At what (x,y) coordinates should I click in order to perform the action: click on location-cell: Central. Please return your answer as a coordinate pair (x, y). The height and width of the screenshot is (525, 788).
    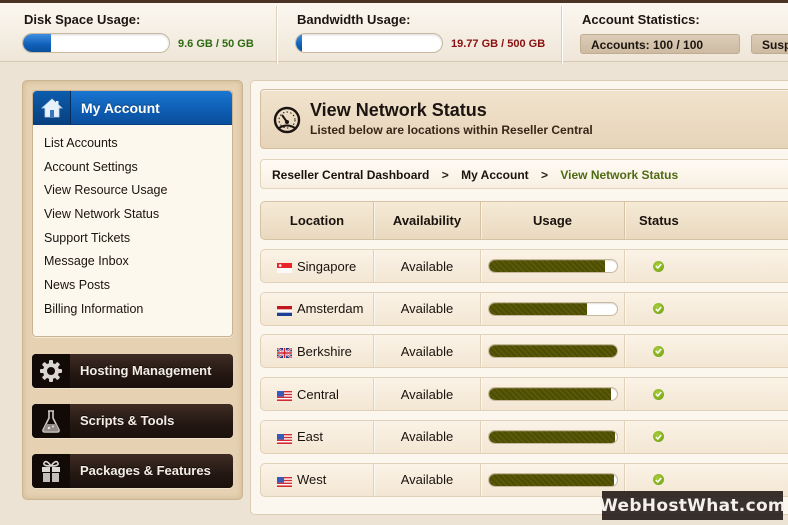
    Looking at the image, I should click on (317, 394).